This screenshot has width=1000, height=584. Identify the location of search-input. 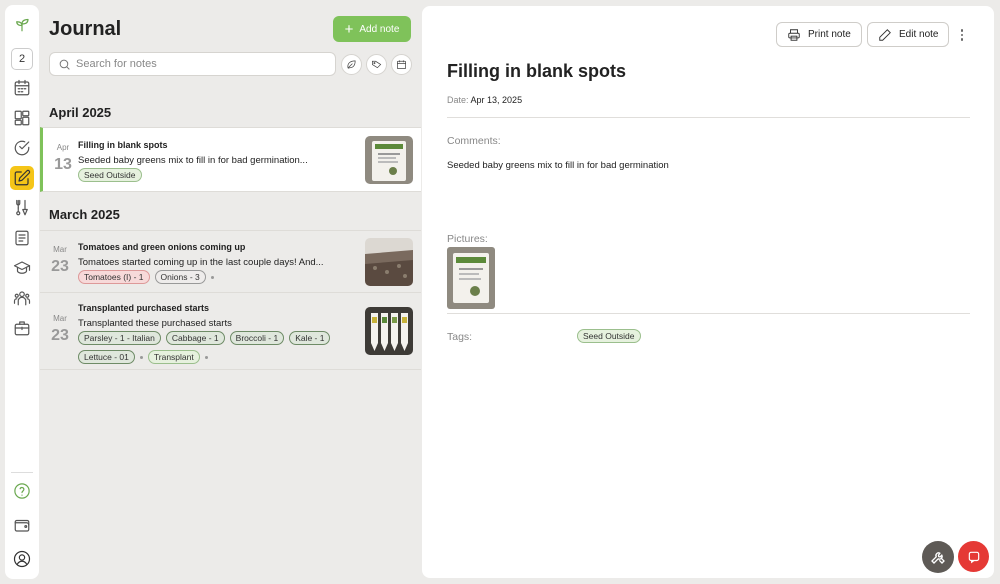
(196, 64).